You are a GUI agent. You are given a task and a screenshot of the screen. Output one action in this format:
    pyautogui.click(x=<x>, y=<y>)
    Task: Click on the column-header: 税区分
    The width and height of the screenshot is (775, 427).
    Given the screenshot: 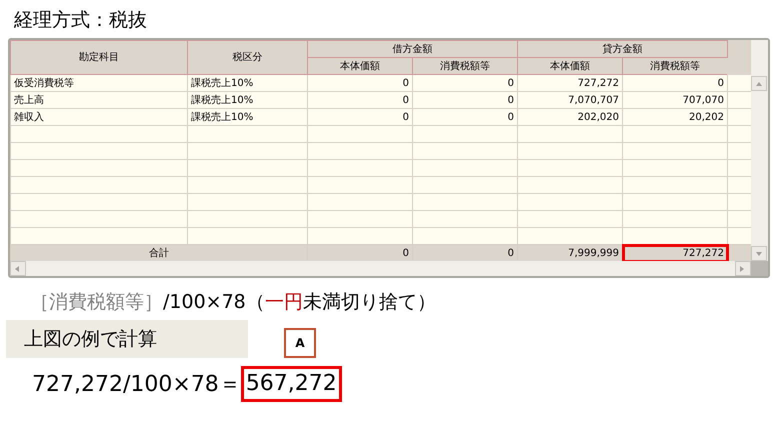 What is the action you would take?
    pyautogui.click(x=248, y=57)
    